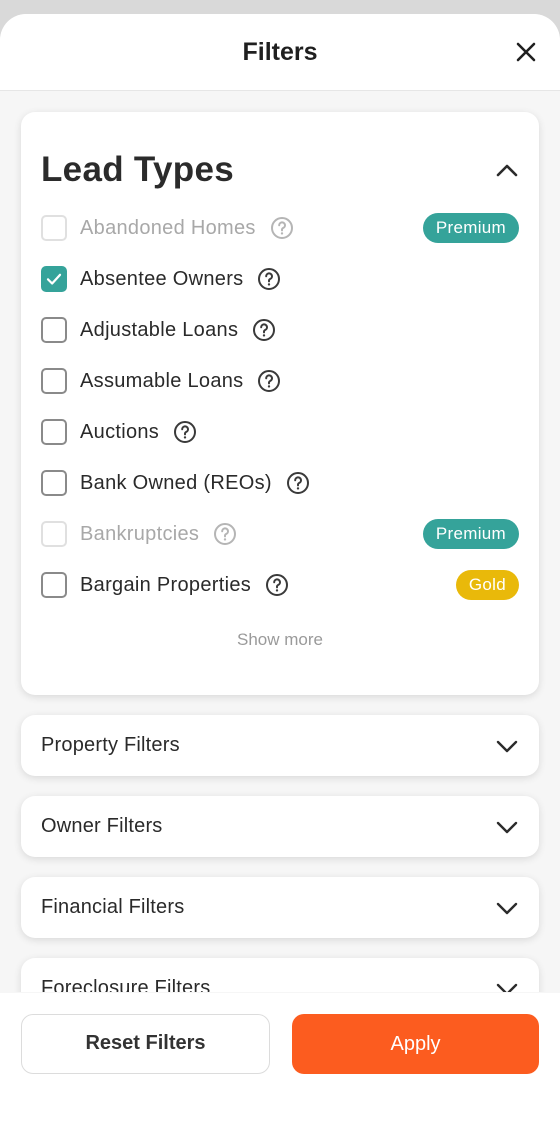 The image size is (560, 1147). I want to click on lead-type-label: Abandoned Homes, so click(168, 227).